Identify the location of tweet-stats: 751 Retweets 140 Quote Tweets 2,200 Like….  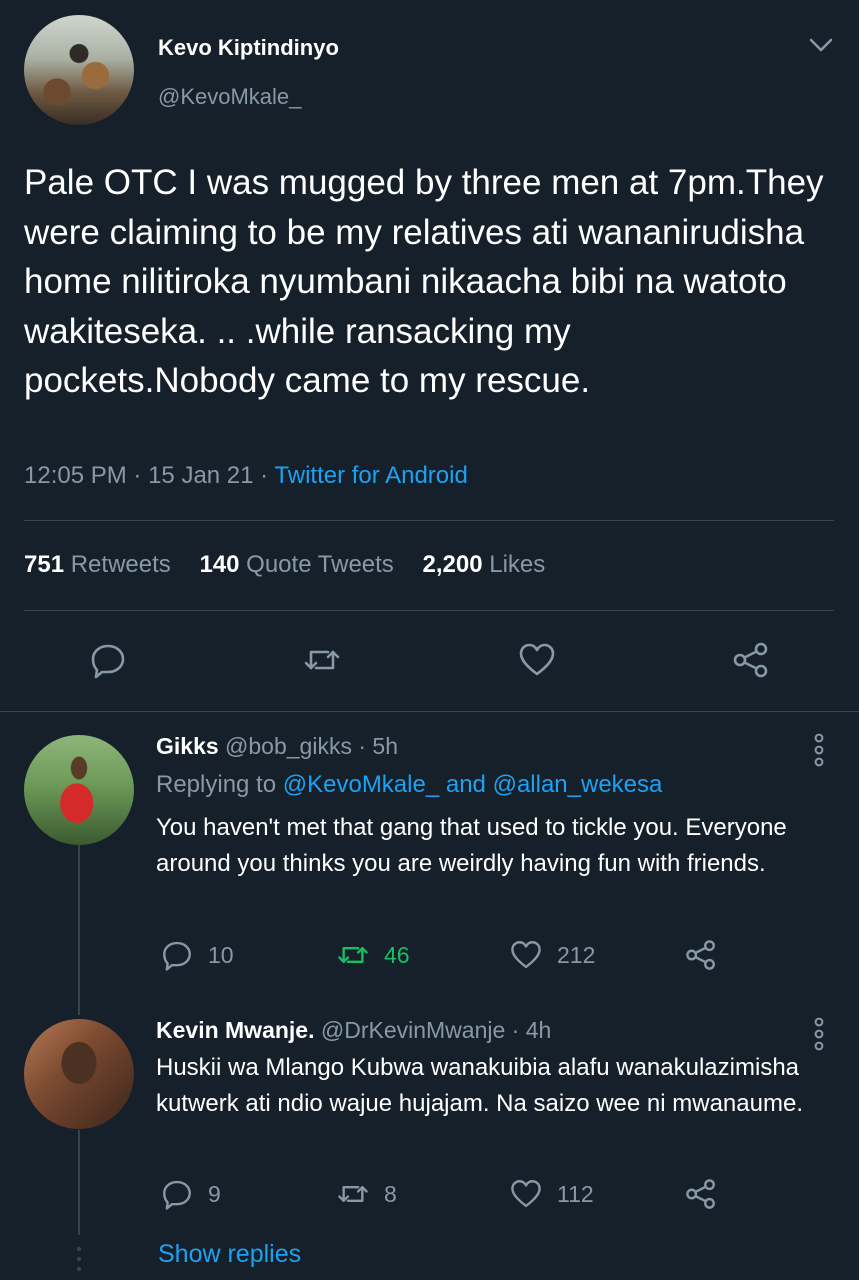
(284, 565).